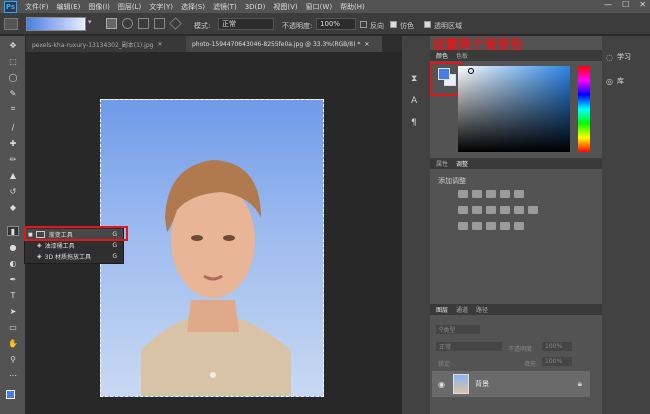 This screenshot has height=414, width=650. What do you see at coordinates (491, 194) in the screenshot?
I see `curves-icon` at bounding box center [491, 194].